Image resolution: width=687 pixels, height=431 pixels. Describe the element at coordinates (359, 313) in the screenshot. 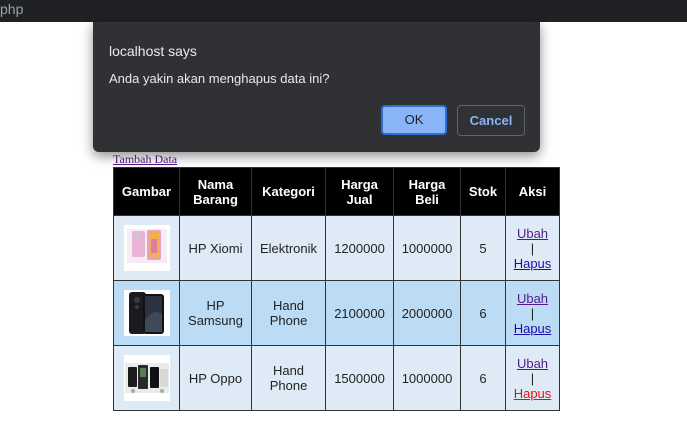

I see `harga-jual-cell: 2100000` at that location.